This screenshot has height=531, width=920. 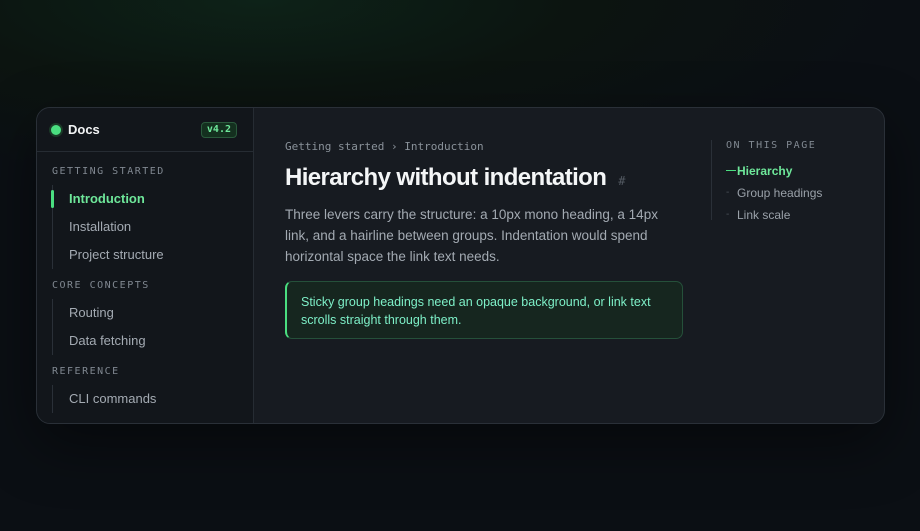 I want to click on sidebar-item-data-fetching: Data fetching, so click(x=153, y=341).